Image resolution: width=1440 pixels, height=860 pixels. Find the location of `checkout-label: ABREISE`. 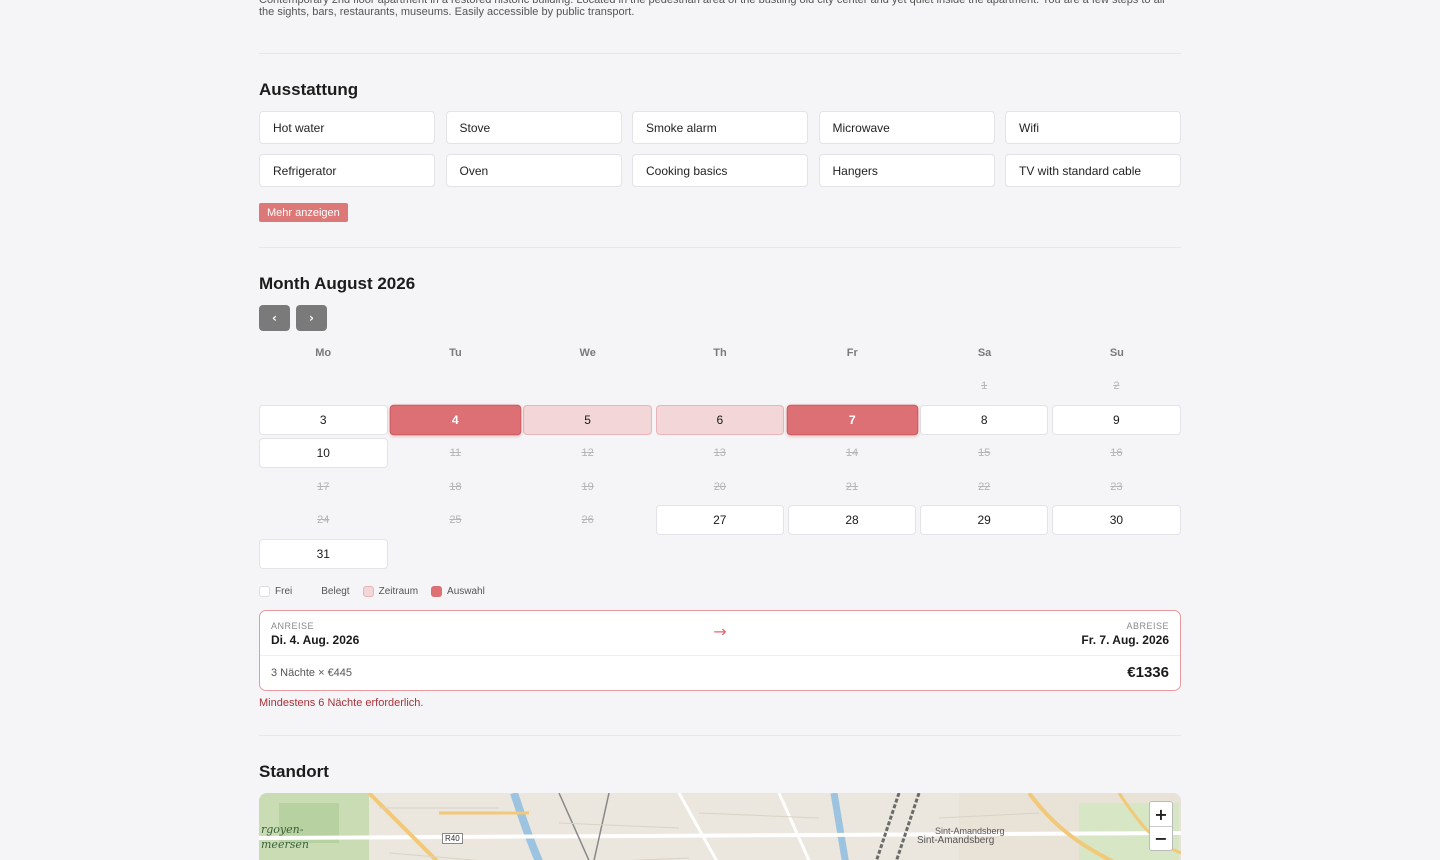

checkout-label: ABREISE is located at coordinates (1147, 626).